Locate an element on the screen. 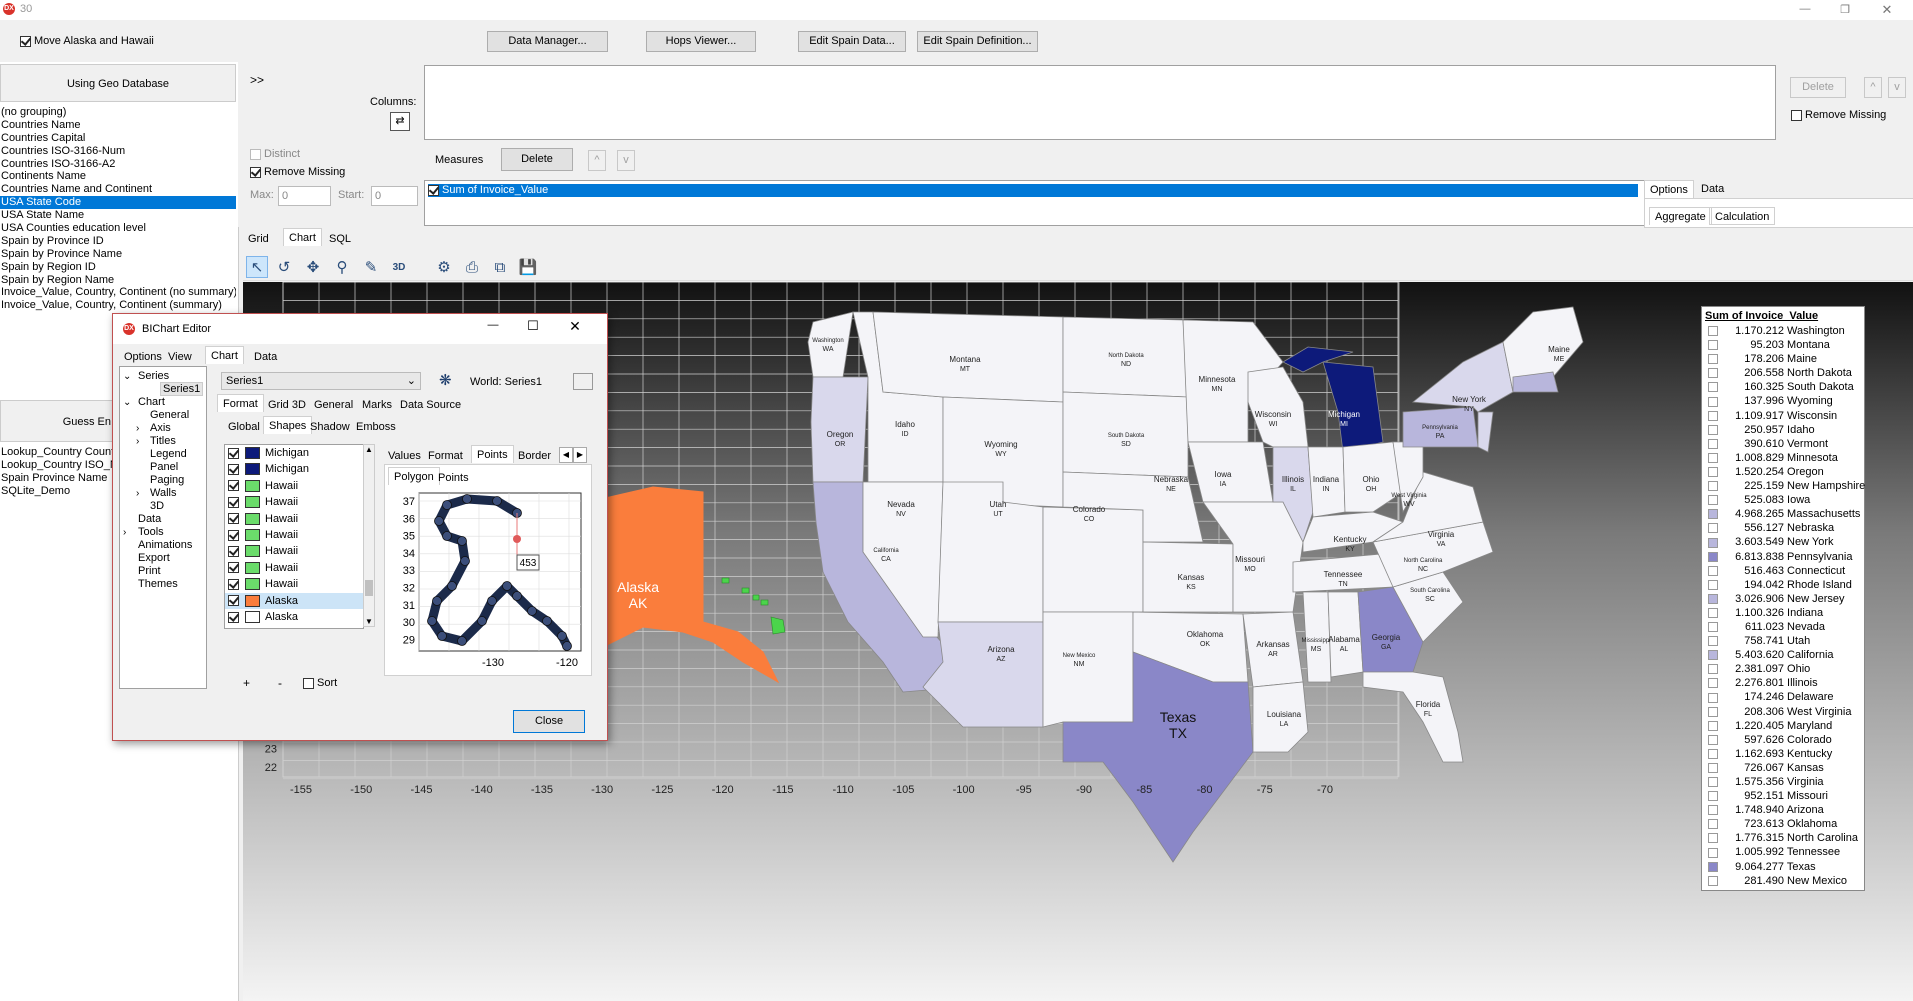 The height and width of the screenshot is (1001, 1913). tree-item: Animations is located at coordinates (163, 545).